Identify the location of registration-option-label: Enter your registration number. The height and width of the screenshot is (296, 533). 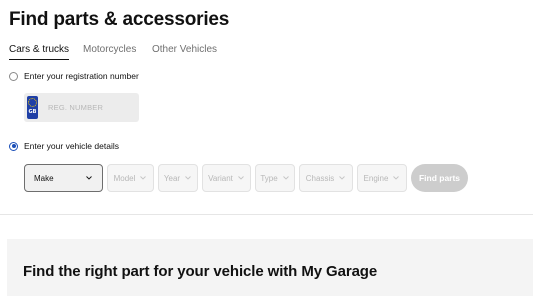
(81, 76).